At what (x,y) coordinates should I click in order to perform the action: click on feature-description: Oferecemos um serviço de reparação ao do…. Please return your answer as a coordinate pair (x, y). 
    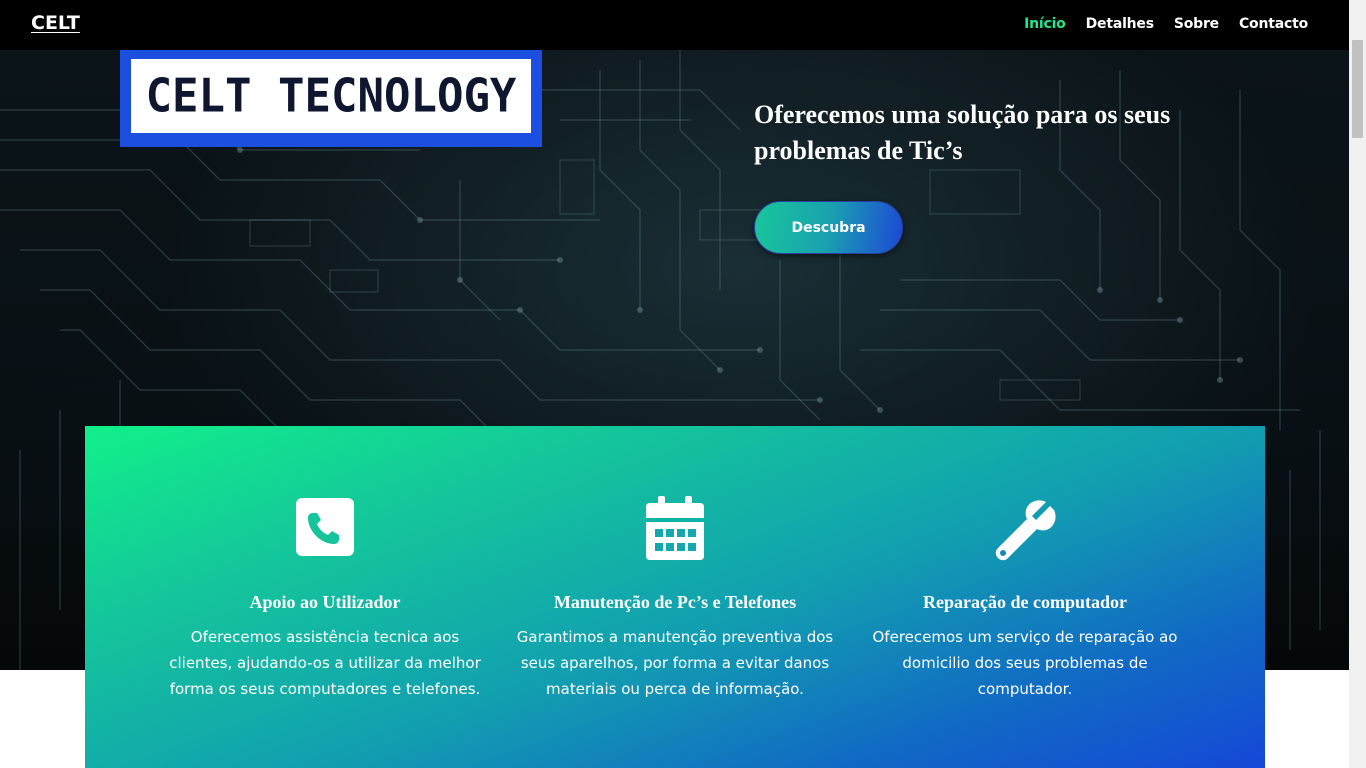
    Looking at the image, I should click on (1025, 663).